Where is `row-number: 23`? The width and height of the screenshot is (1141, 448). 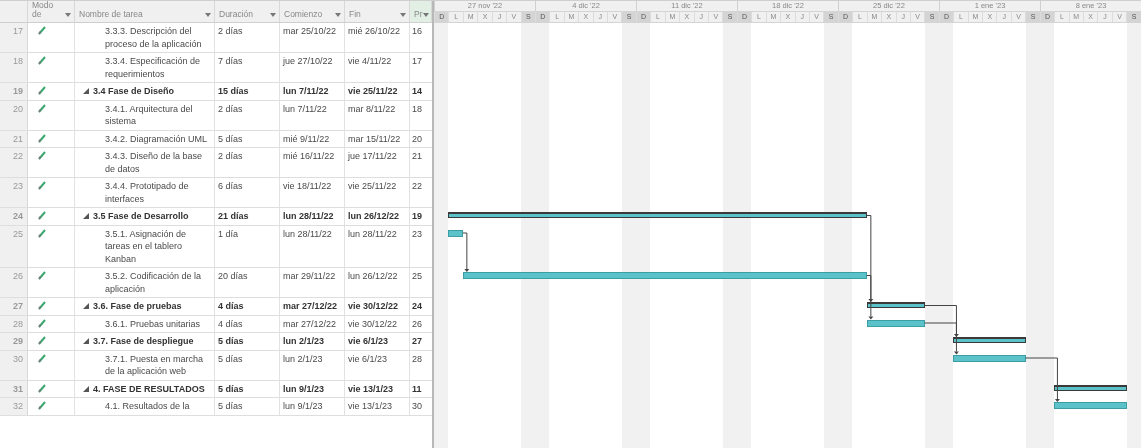 row-number: 23 is located at coordinates (14, 192).